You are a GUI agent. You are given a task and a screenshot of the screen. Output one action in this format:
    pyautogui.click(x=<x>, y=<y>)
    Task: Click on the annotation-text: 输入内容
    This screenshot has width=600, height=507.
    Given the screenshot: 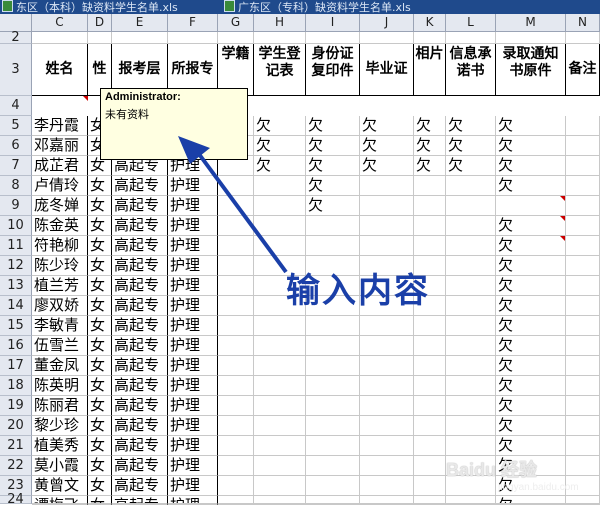 What is the action you would take?
    pyautogui.click(x=358, y=291)
    